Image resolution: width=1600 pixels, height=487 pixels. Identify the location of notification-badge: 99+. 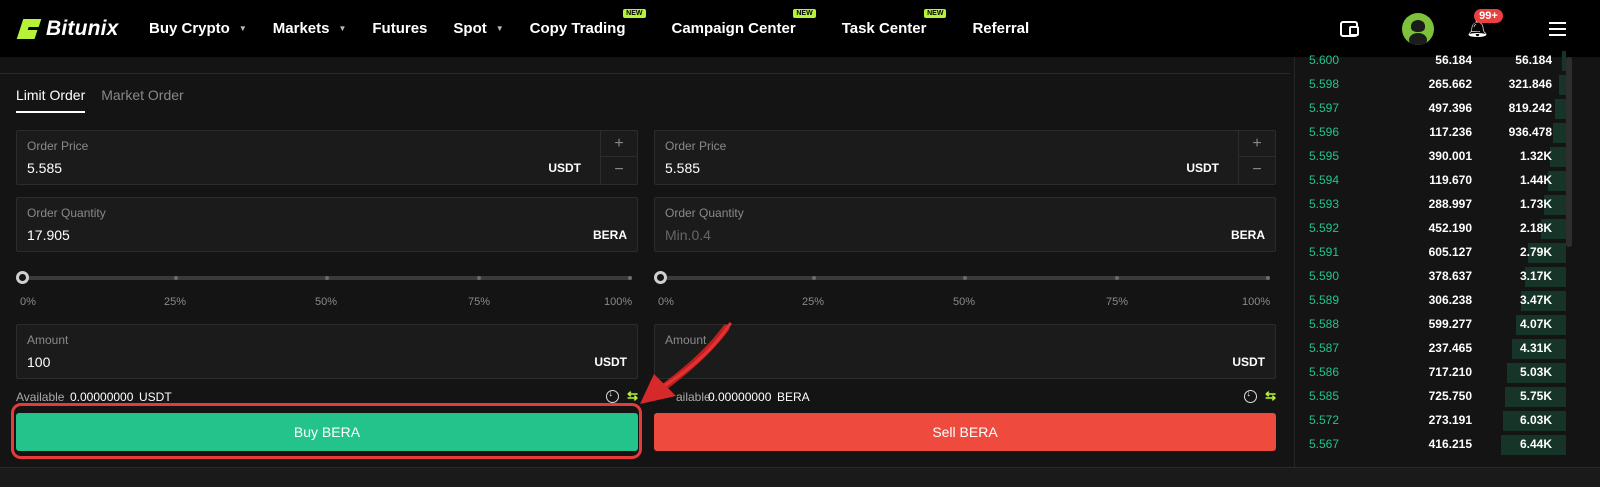
(1488, 15).